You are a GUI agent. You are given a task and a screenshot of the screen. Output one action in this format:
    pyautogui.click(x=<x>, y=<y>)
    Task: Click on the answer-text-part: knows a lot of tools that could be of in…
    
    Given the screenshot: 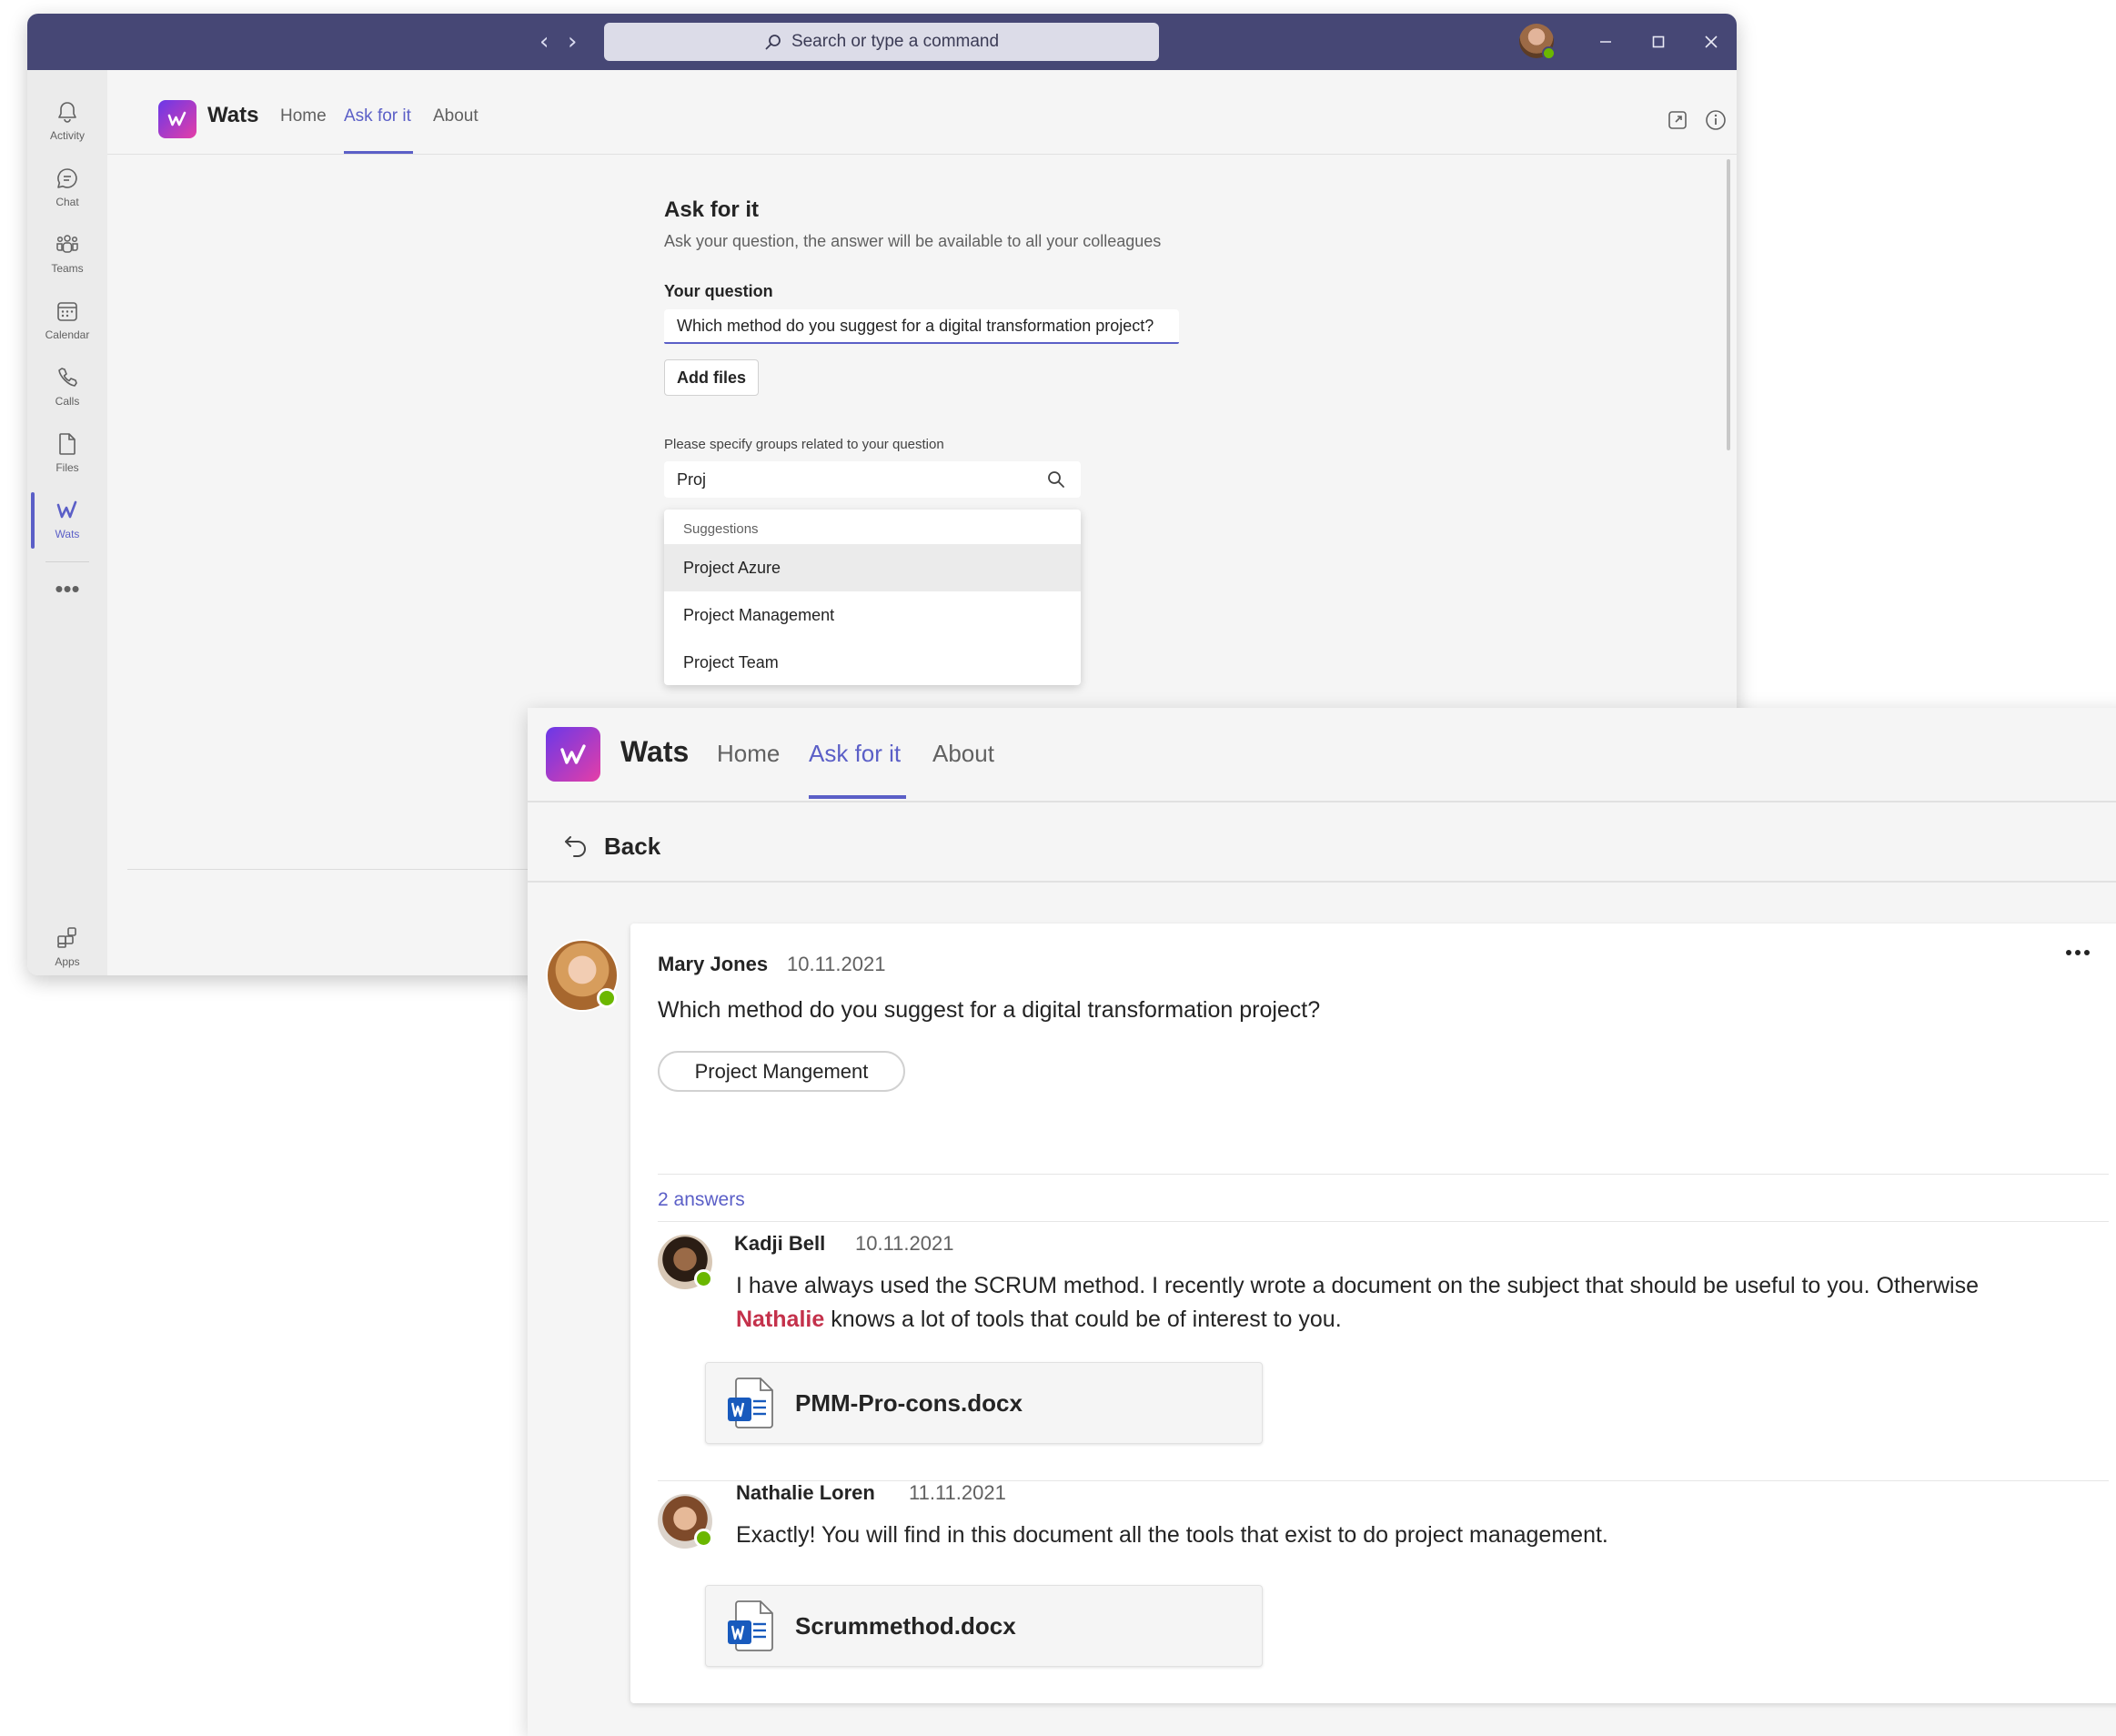 What is the action you would take?
    pyautogui.click(x=1083, y=1319)
    